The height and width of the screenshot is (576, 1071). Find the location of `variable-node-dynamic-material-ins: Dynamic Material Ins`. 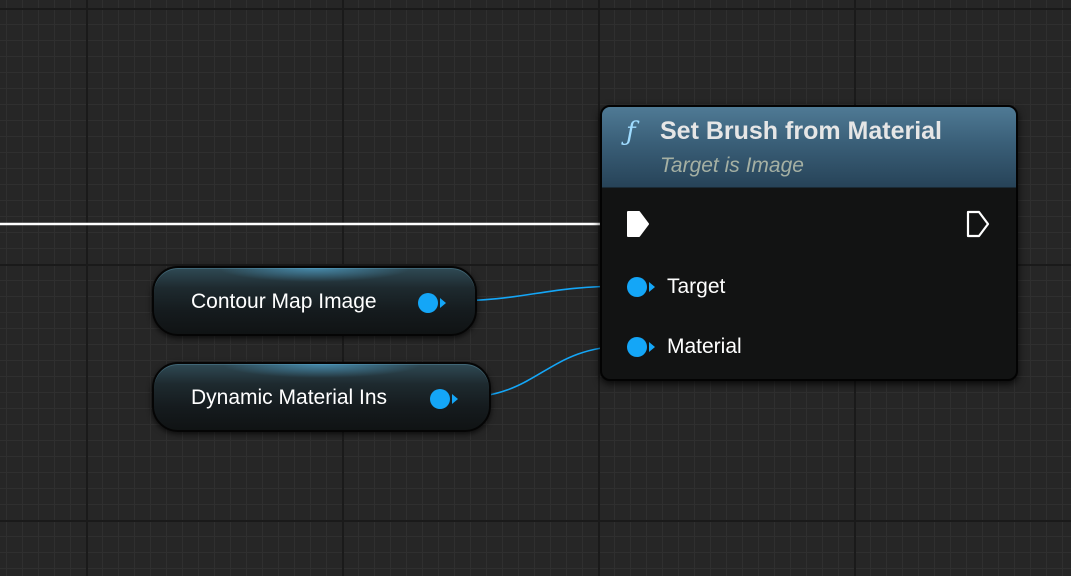

variable-node-dynamic-material-ins: Dynamic Material Ins is located at coordinates (321, 397).